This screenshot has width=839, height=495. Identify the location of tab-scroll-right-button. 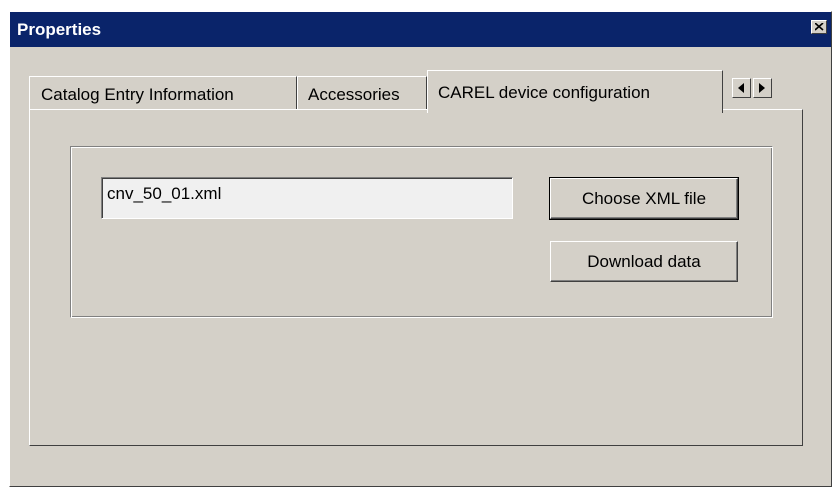
(762, 88).